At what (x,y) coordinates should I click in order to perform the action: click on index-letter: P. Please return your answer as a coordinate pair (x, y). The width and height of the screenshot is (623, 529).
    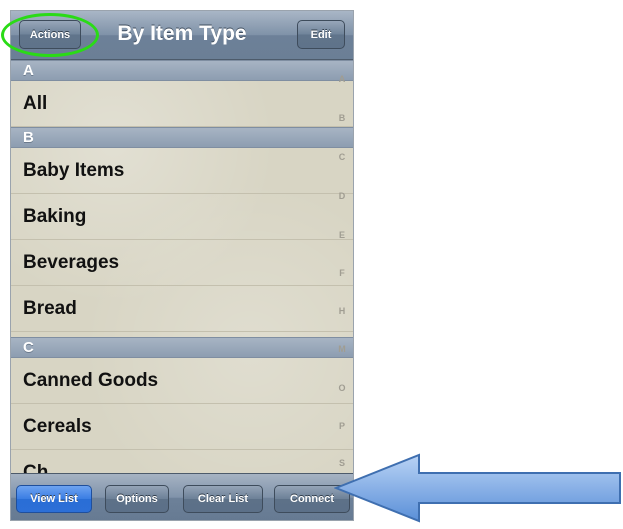
    Looking at the image, I should click on (342, 426).